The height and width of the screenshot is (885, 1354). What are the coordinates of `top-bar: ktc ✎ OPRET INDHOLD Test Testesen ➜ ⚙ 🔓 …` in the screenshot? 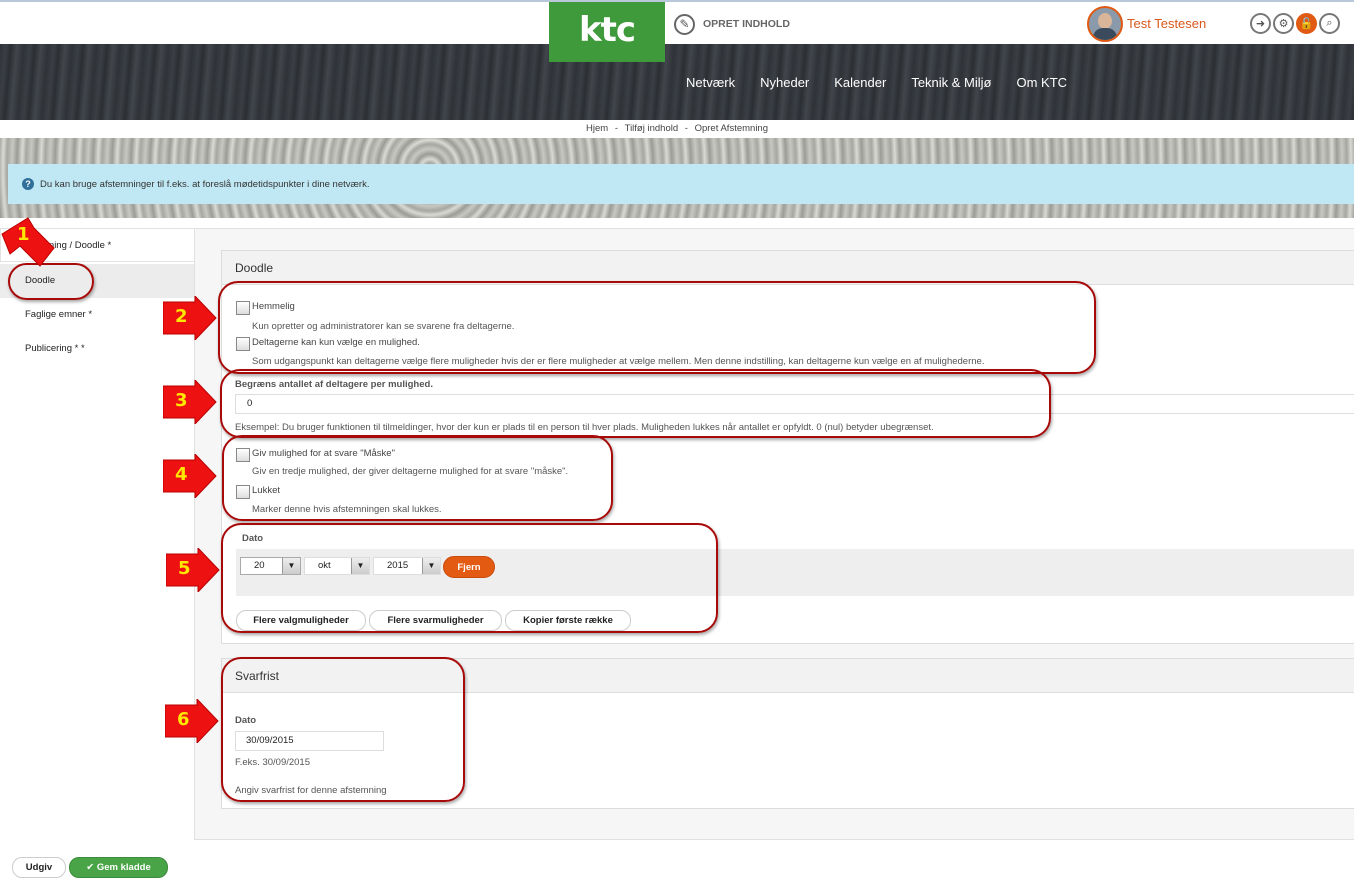 It's located at (677, 31).